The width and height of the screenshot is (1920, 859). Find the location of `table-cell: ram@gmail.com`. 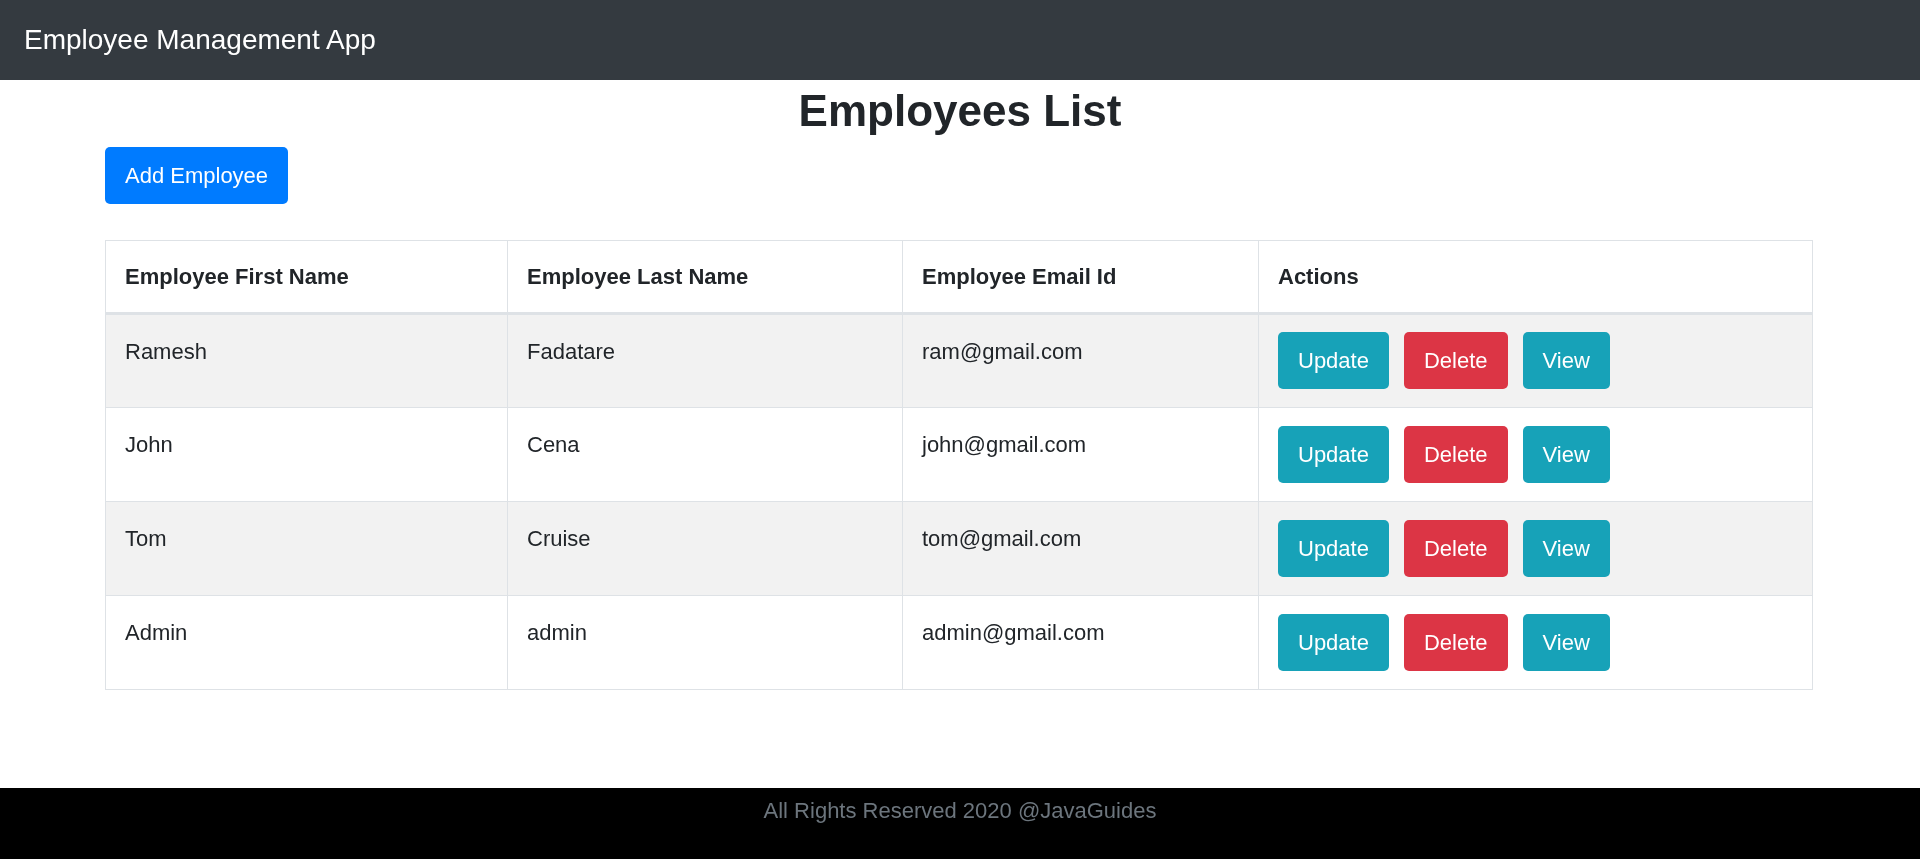

table-cell: ram@gmail.com is located at coordinates (1080, 360).